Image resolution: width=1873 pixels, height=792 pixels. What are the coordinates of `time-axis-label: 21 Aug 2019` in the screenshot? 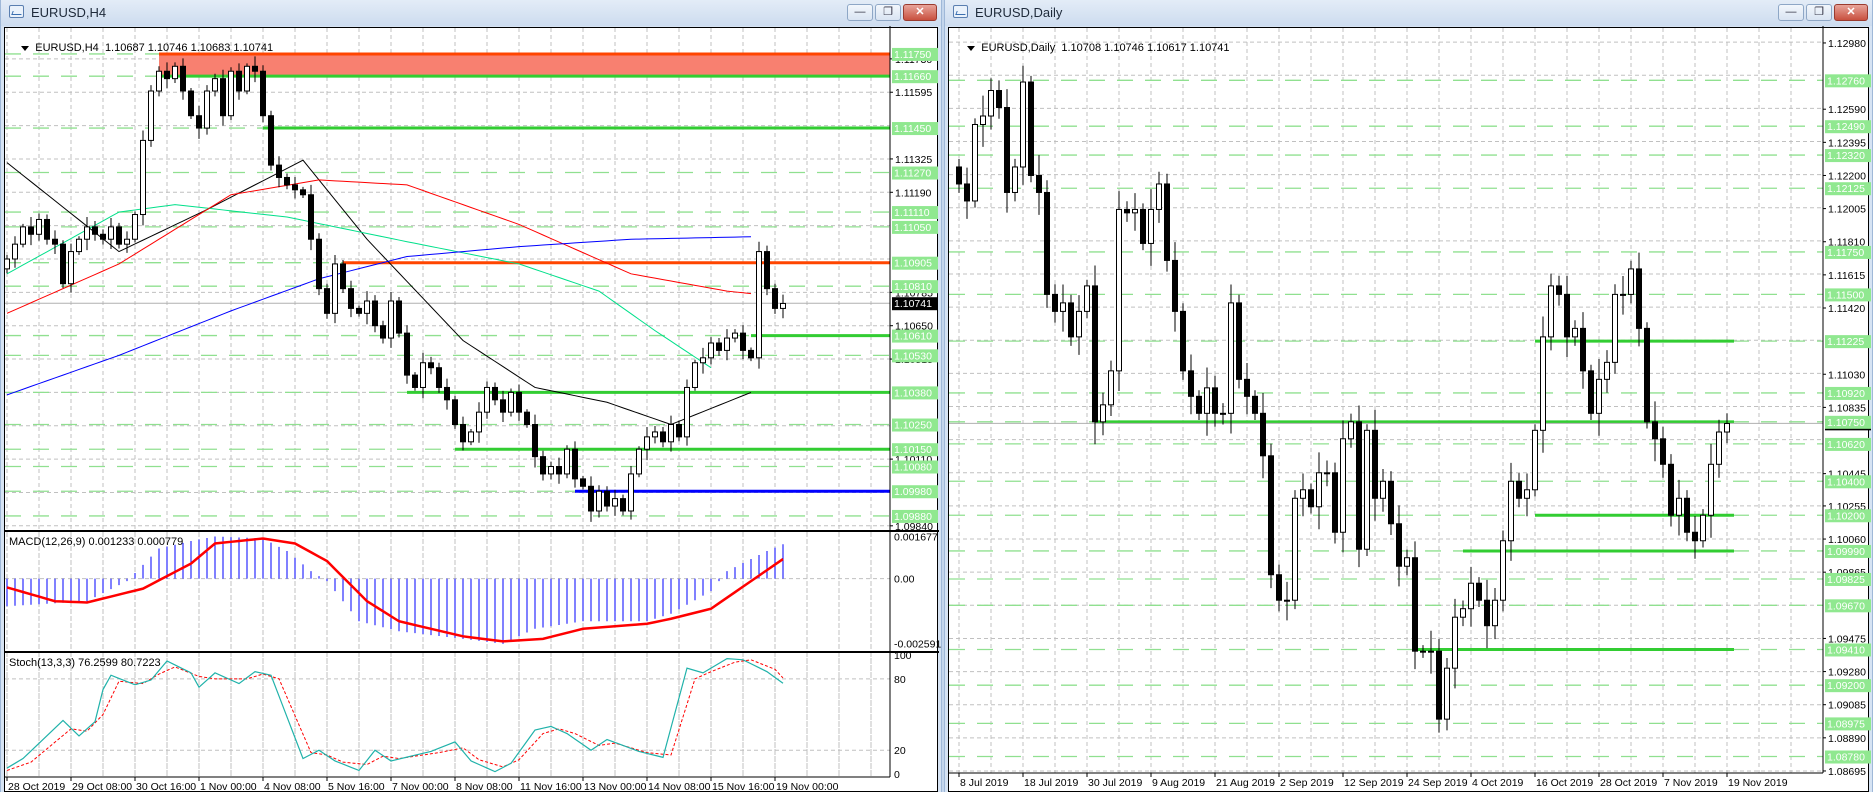 It's located at (1245, 783).